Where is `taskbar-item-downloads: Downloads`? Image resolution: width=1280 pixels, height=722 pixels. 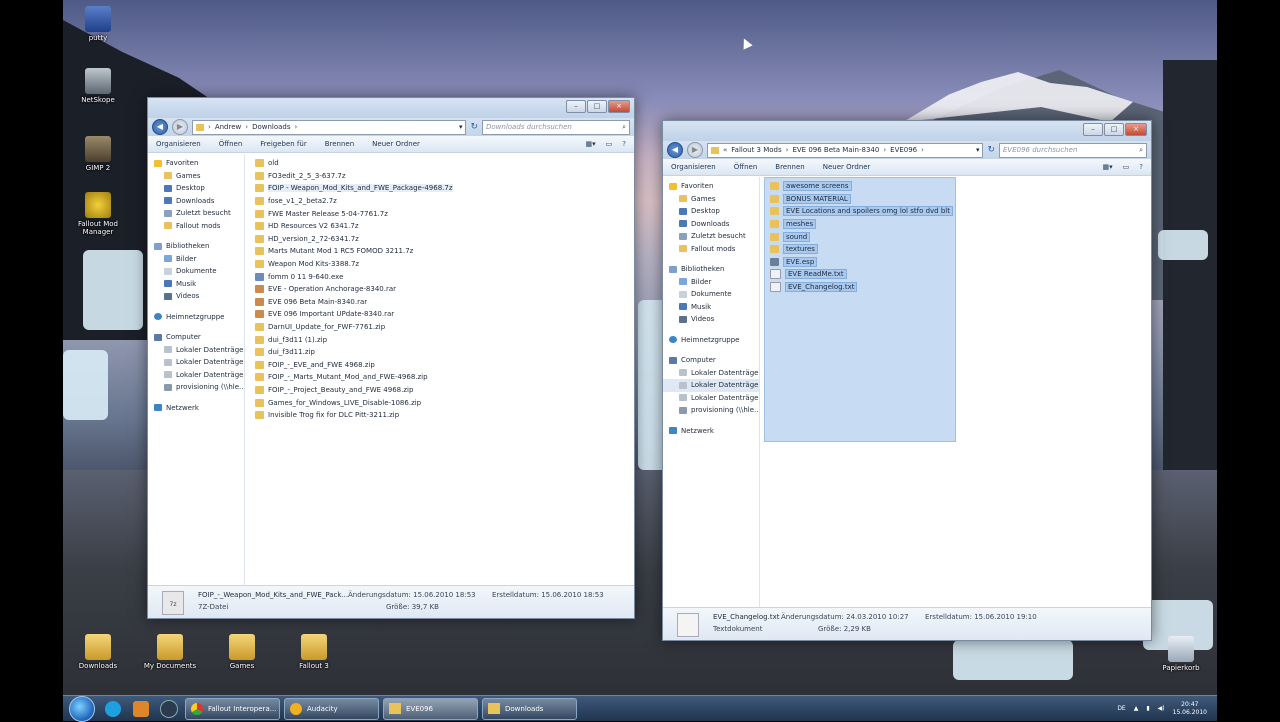 taskbar-item-downloads: Downloads is located at coordinates (529, 708).